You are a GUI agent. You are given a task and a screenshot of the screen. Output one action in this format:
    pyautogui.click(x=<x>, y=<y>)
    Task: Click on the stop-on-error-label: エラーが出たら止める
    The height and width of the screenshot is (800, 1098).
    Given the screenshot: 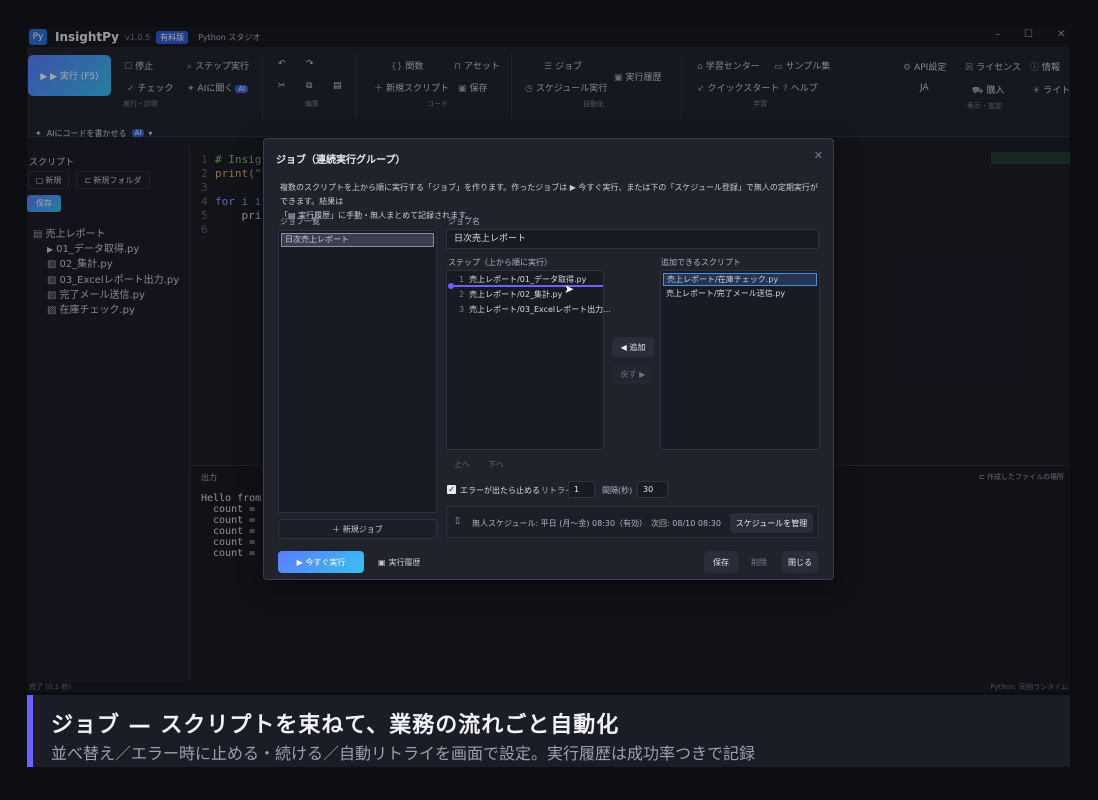 What is the action you would take?
    pyautogui.click(x=500, y=490)
    